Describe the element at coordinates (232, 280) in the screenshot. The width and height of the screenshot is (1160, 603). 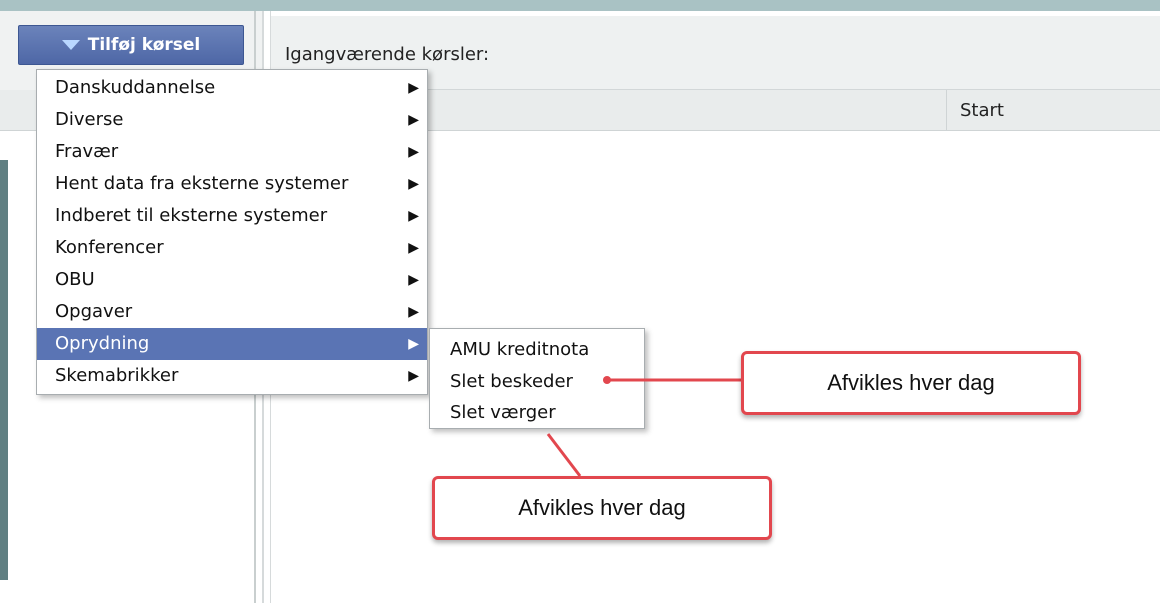
I see `menu-item-obu: OBU ▶` at that location.